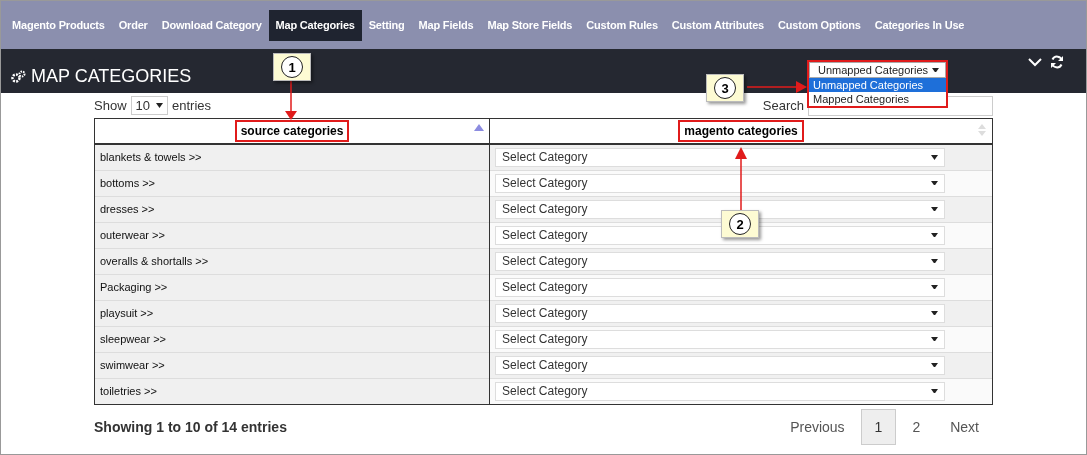  What do you see at coordinates (111, 76) in the screenshot?
I see `panel-title: MAP CATEGORIES` at bounding box center [111, 76].